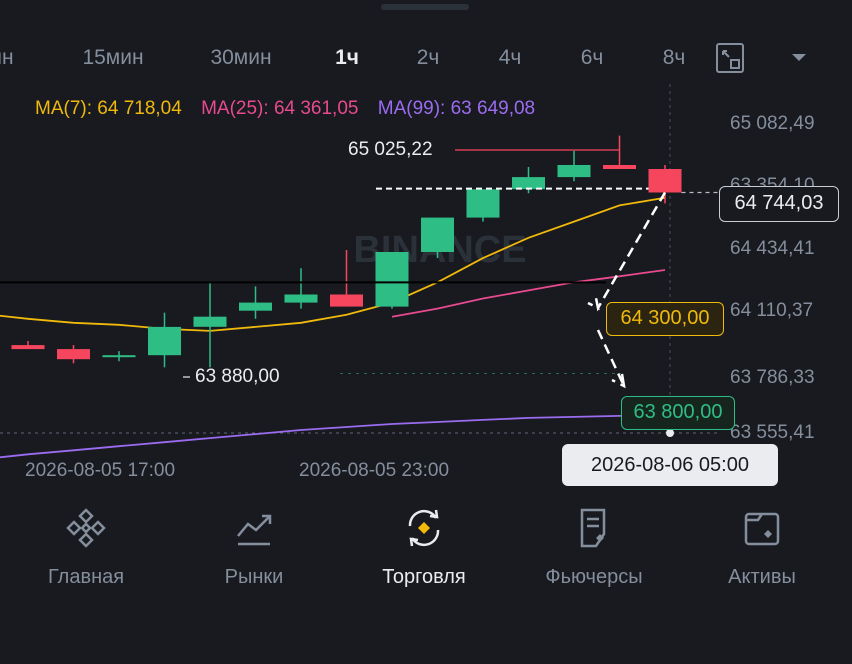  Describe the element at coordinates (678, 413) in the screenshot. I see `order-line-tag-green: 63 800,00` at that location.